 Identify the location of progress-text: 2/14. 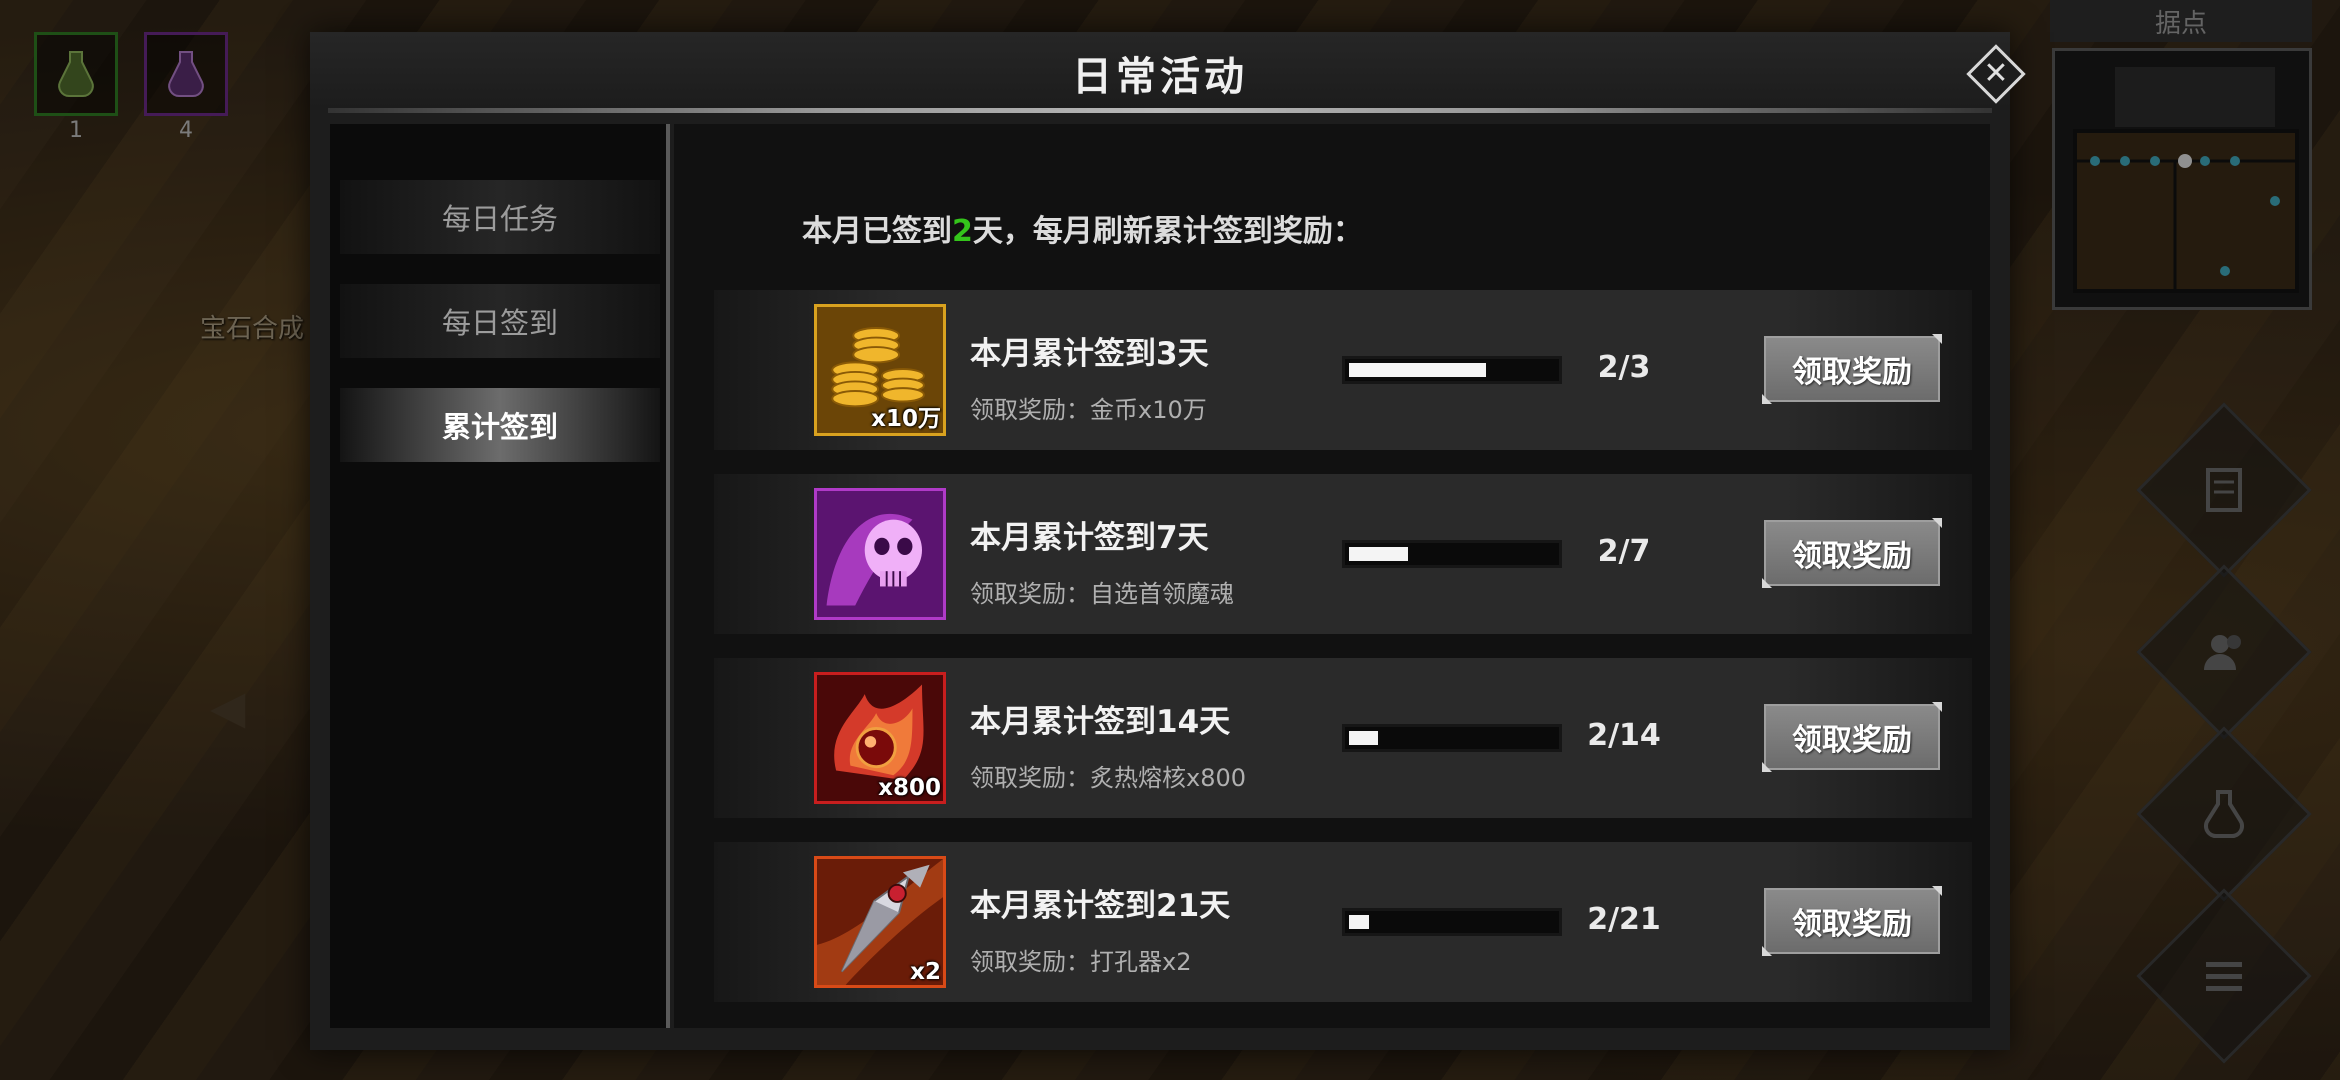
(1624, 735).